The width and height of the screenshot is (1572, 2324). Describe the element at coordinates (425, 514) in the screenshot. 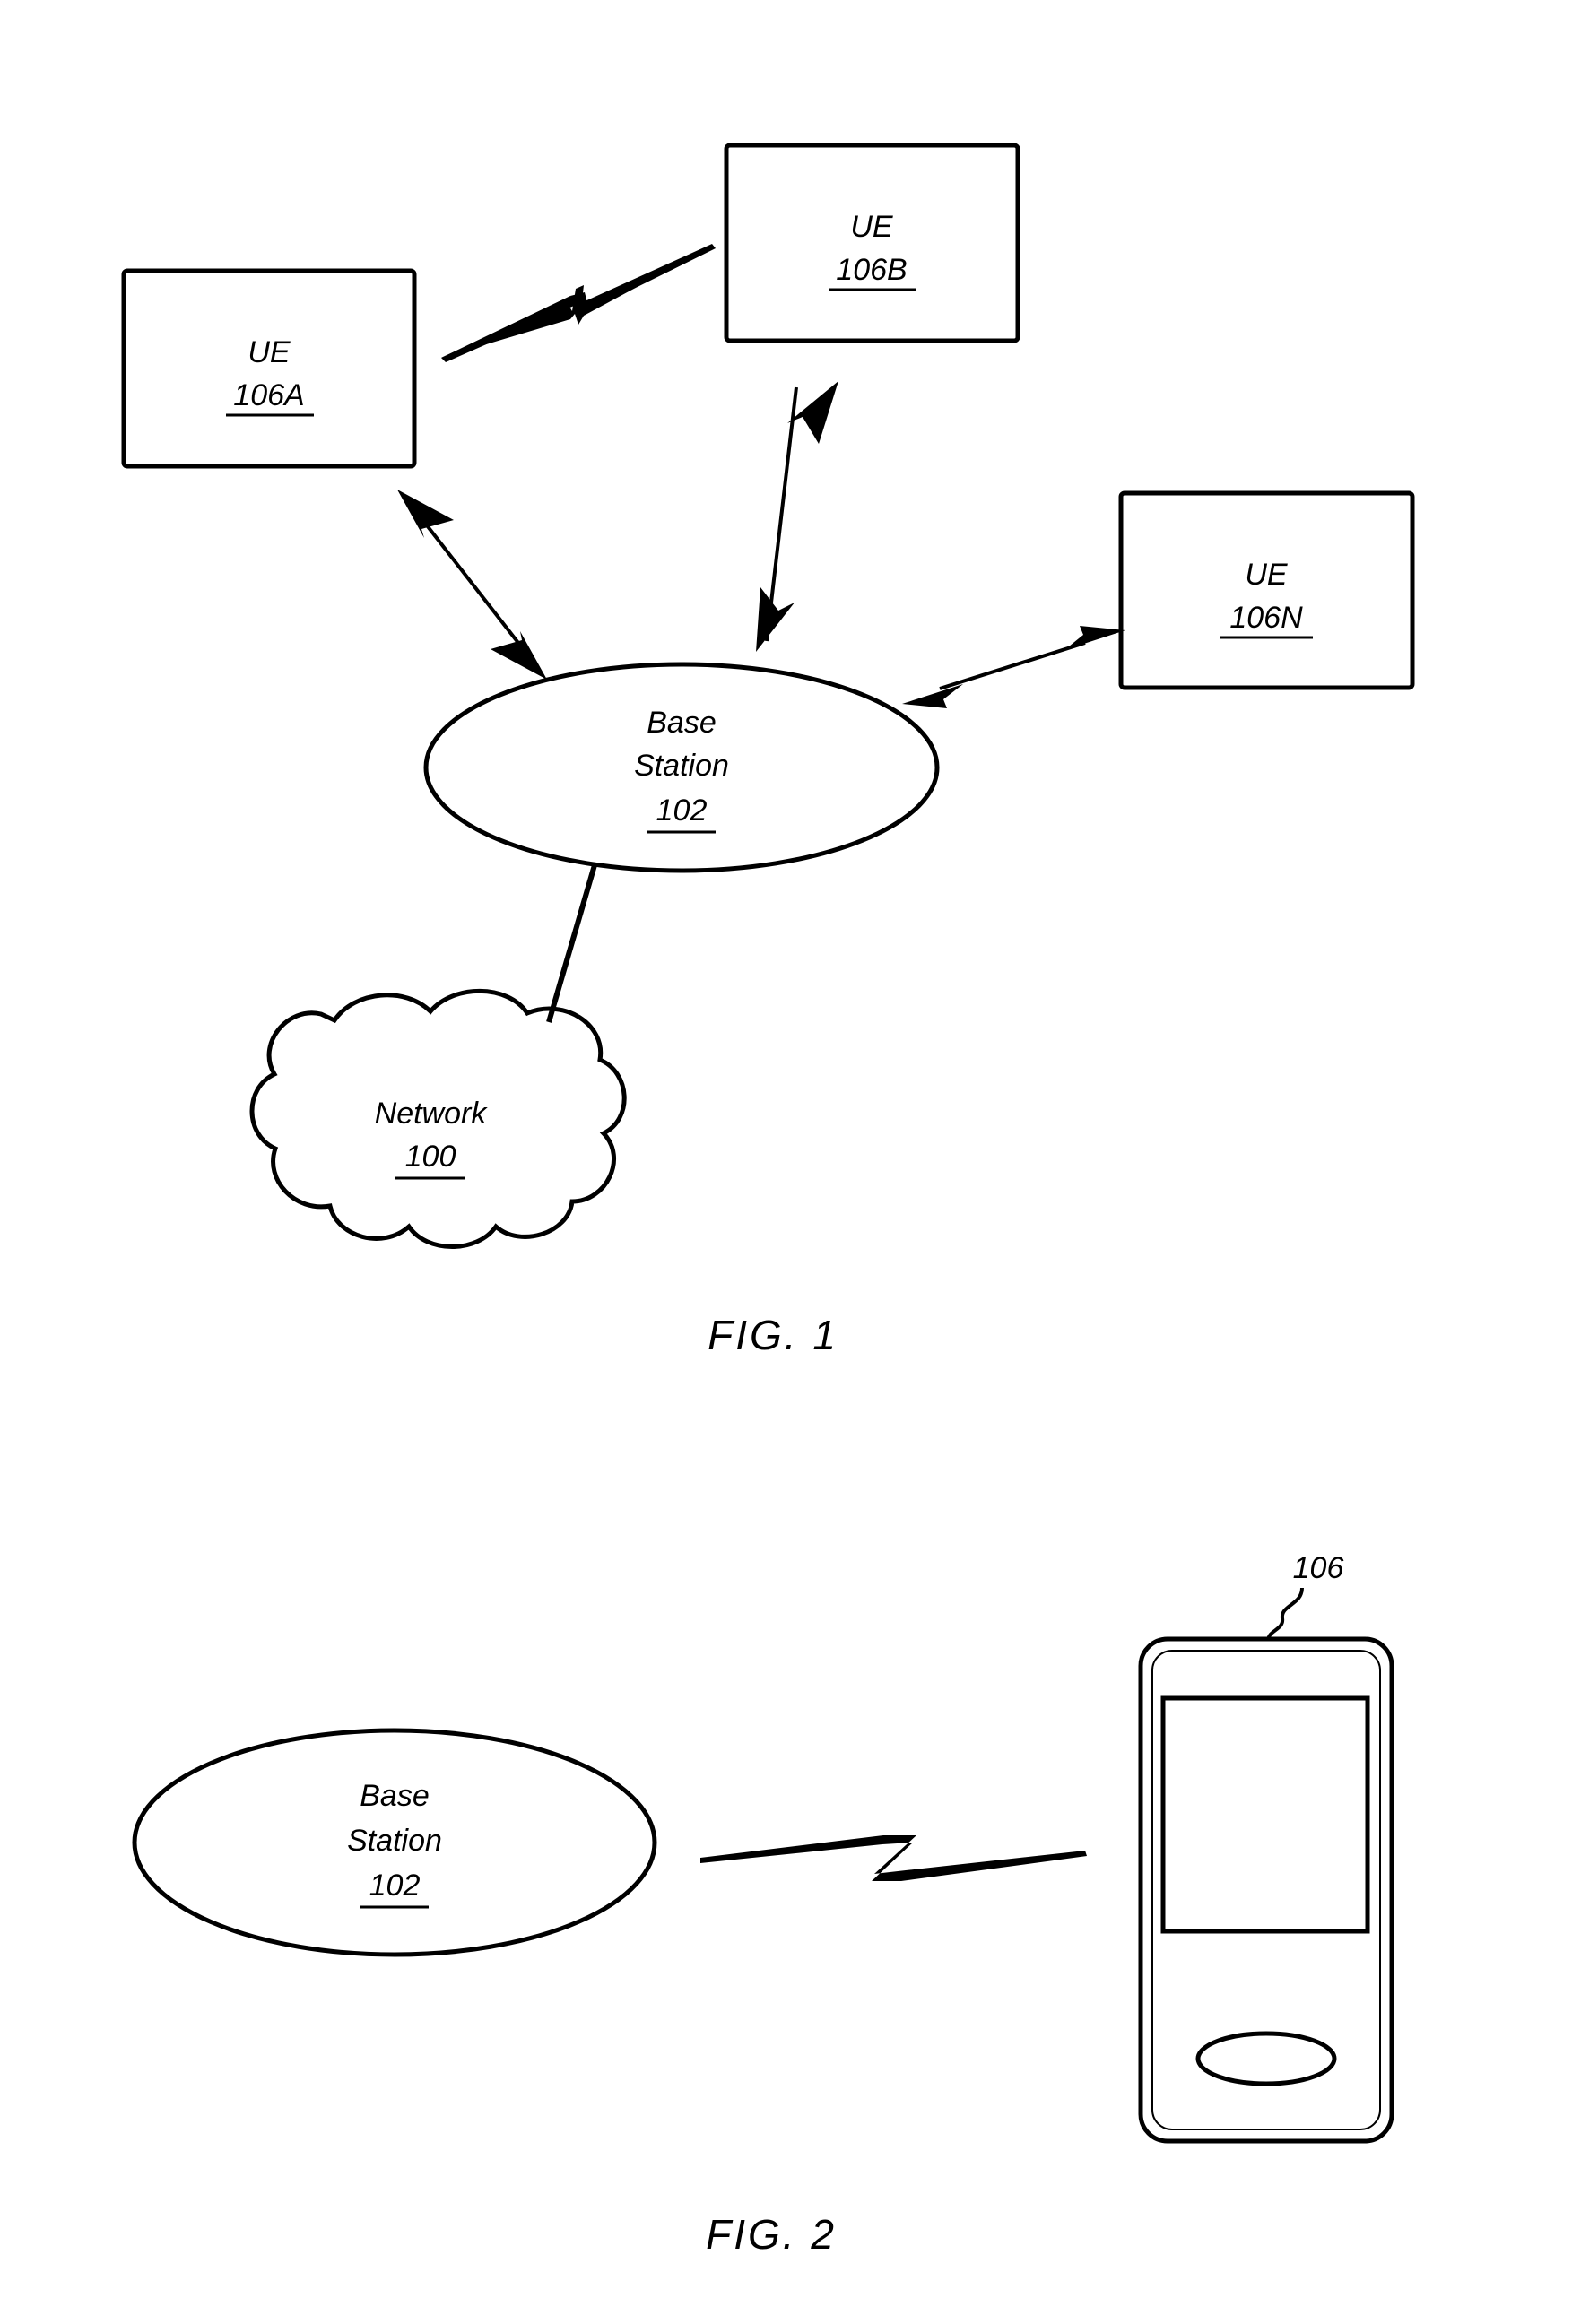

I see `arrowhead-up-left` at that location.